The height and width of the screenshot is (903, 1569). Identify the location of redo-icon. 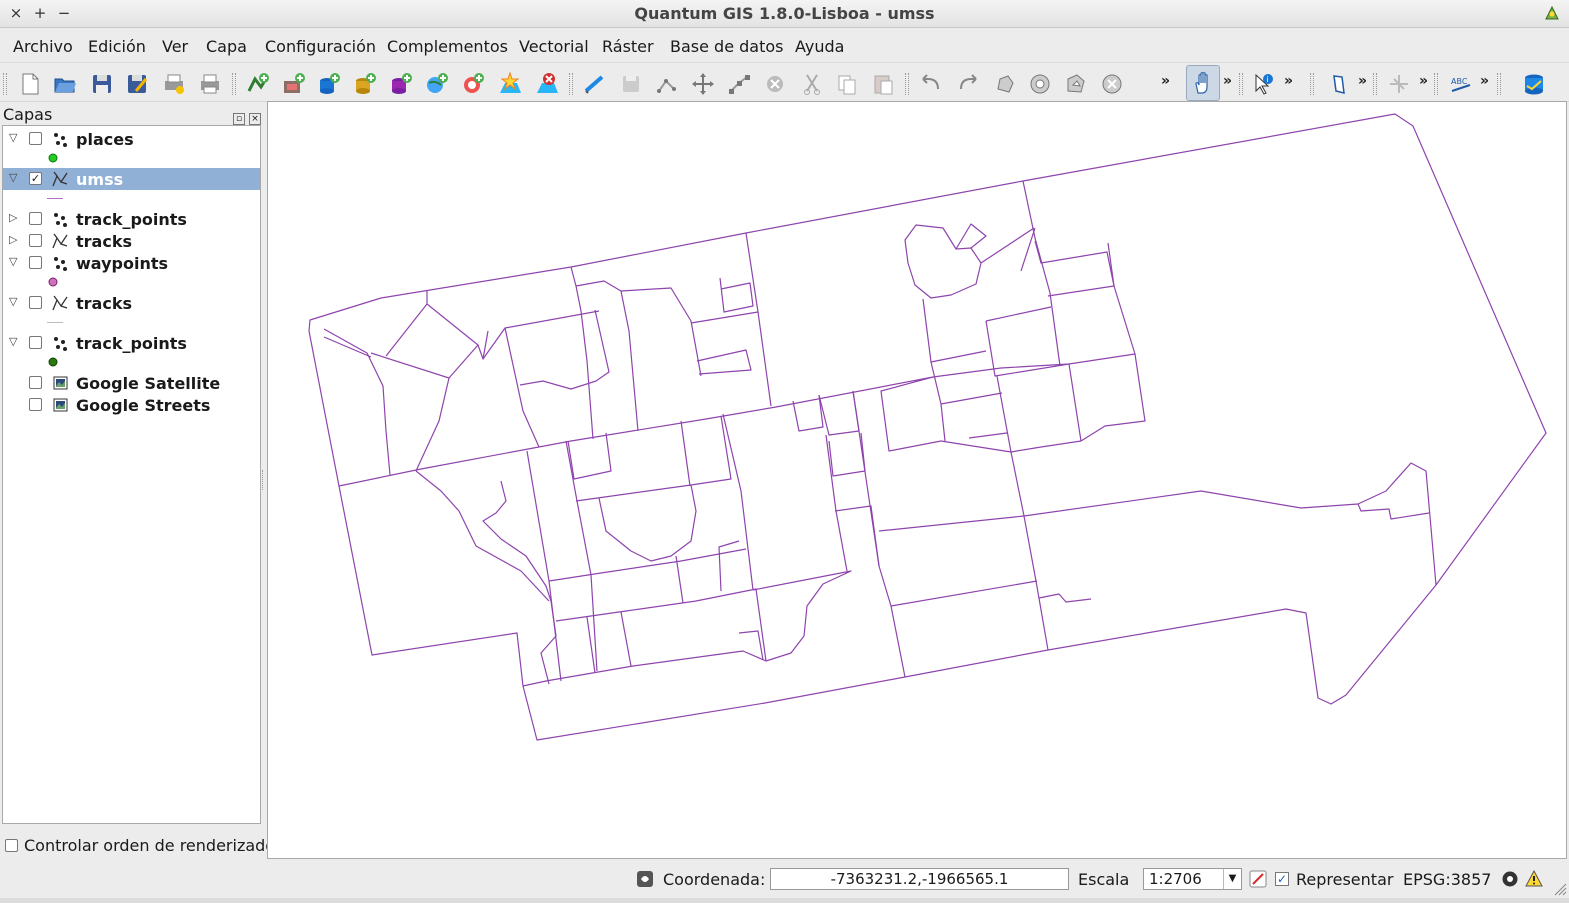
(968, 84).